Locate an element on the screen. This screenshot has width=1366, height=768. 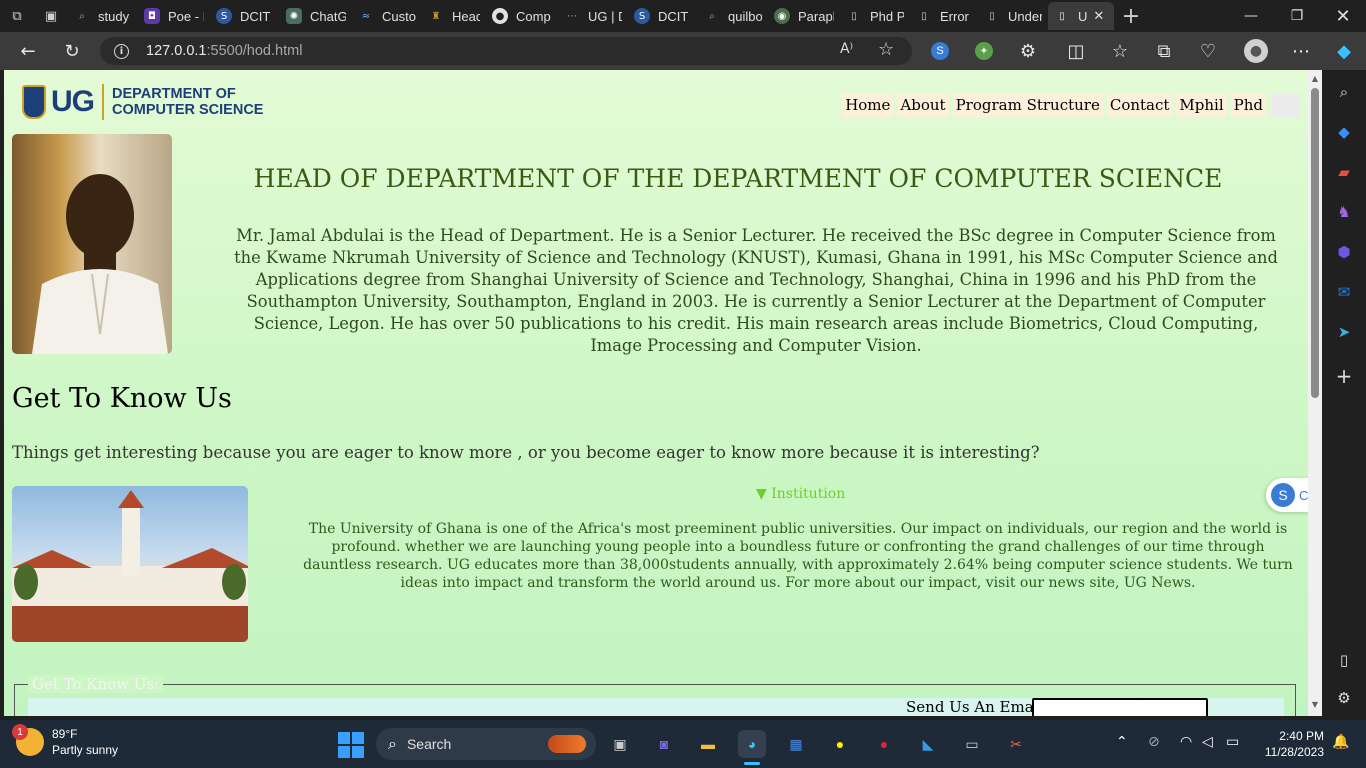
nav-home: Home is located at coordinates (868, 105).